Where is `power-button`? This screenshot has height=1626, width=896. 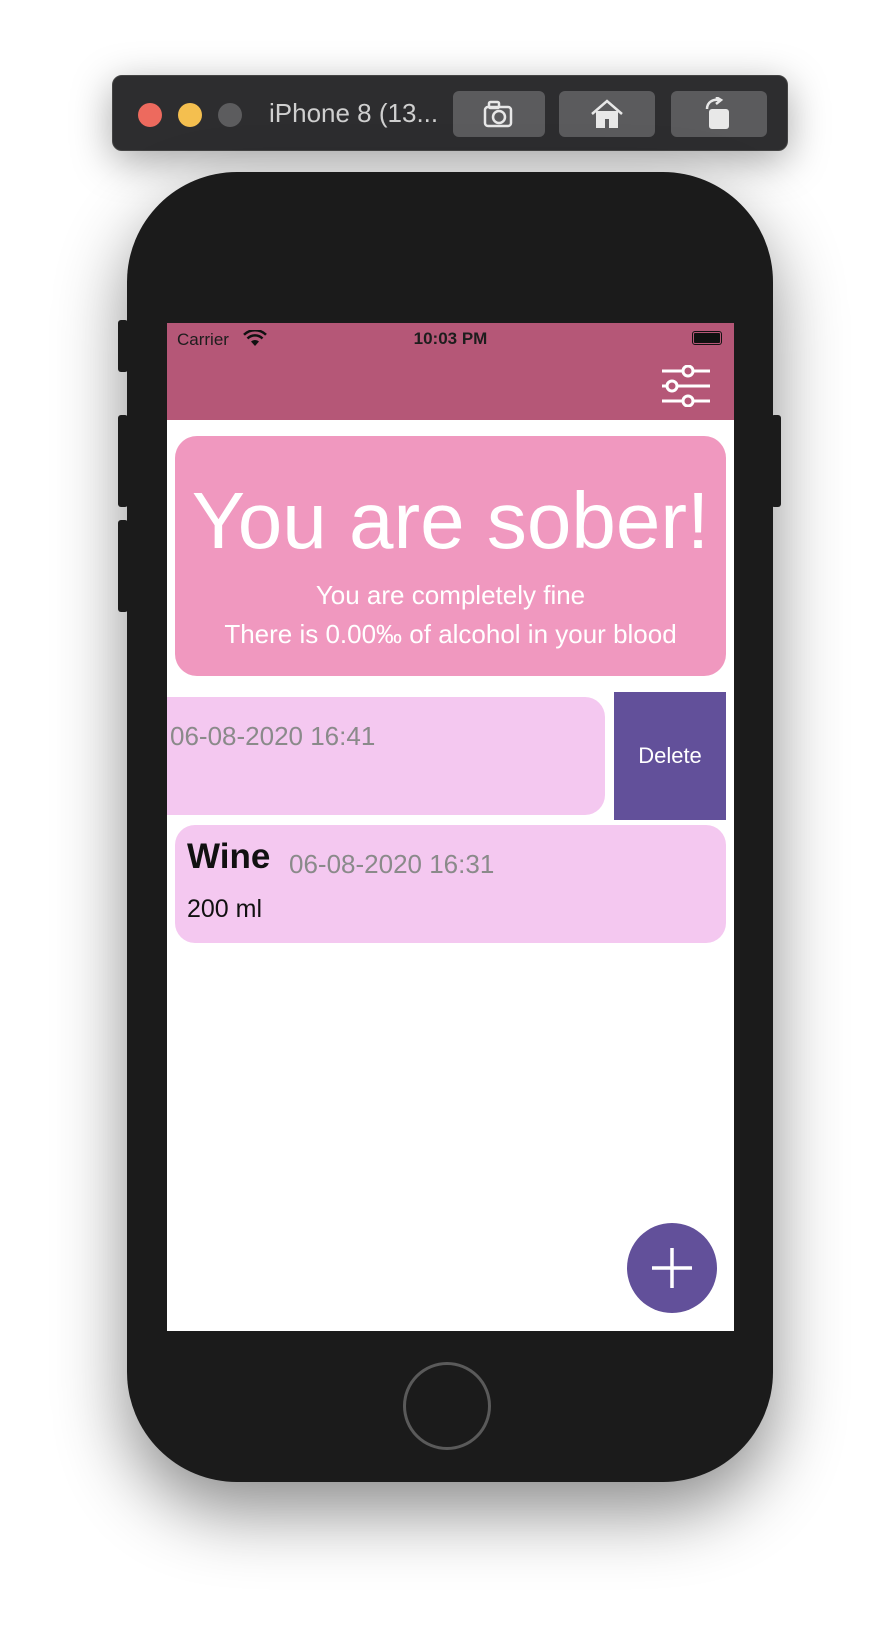 power-button is located at coordinates (776, 461).